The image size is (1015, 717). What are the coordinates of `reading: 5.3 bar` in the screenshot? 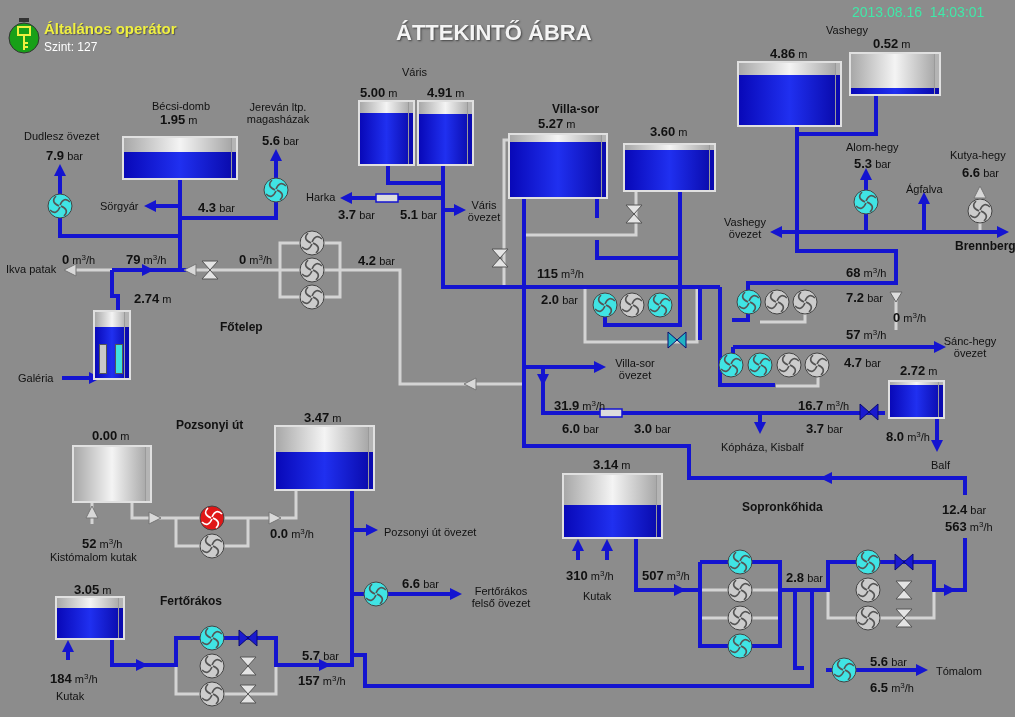 It's located at (873, 164).